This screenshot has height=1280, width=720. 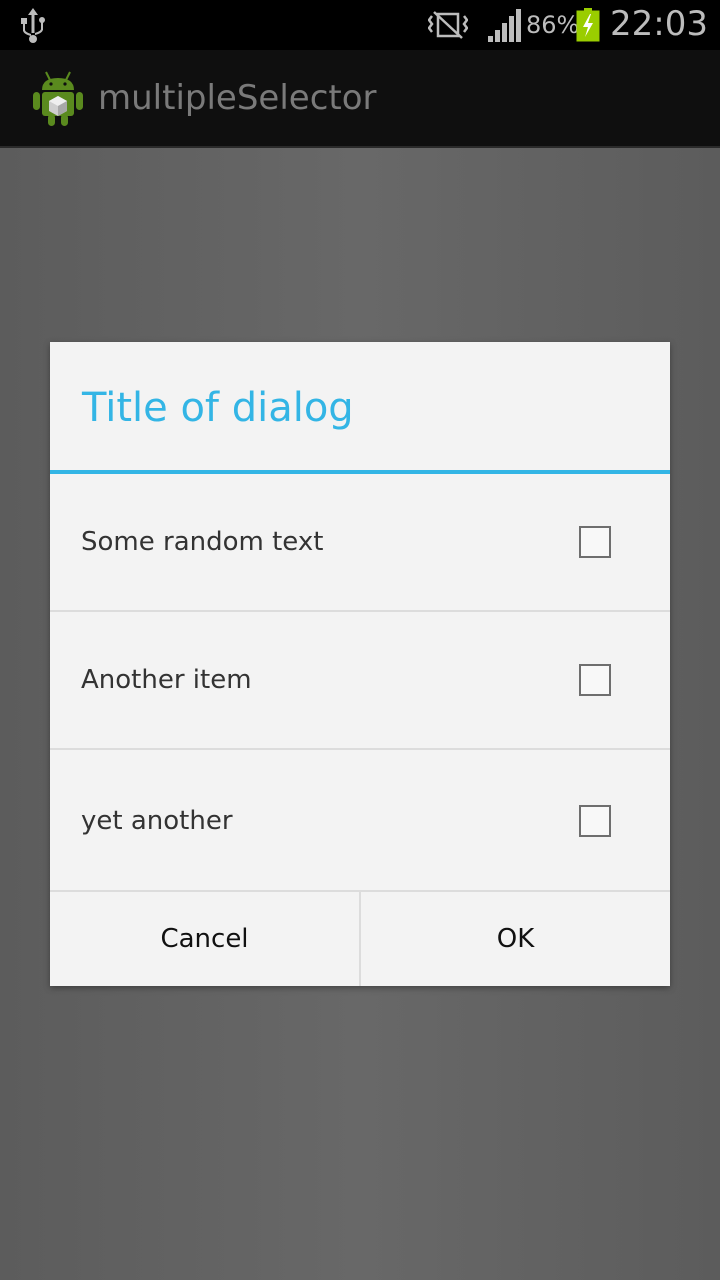 I want to click on action-bar: multipleSelector, so click(x=360, y=99).